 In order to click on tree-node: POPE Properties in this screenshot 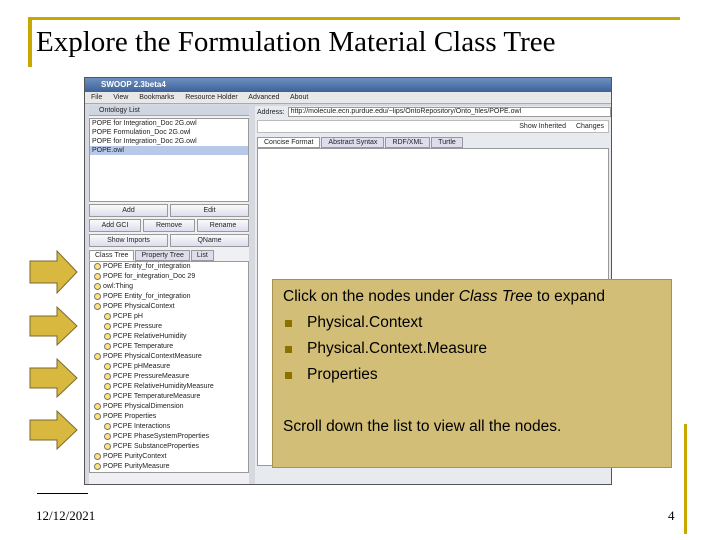, I will do `click(169, 417)`.